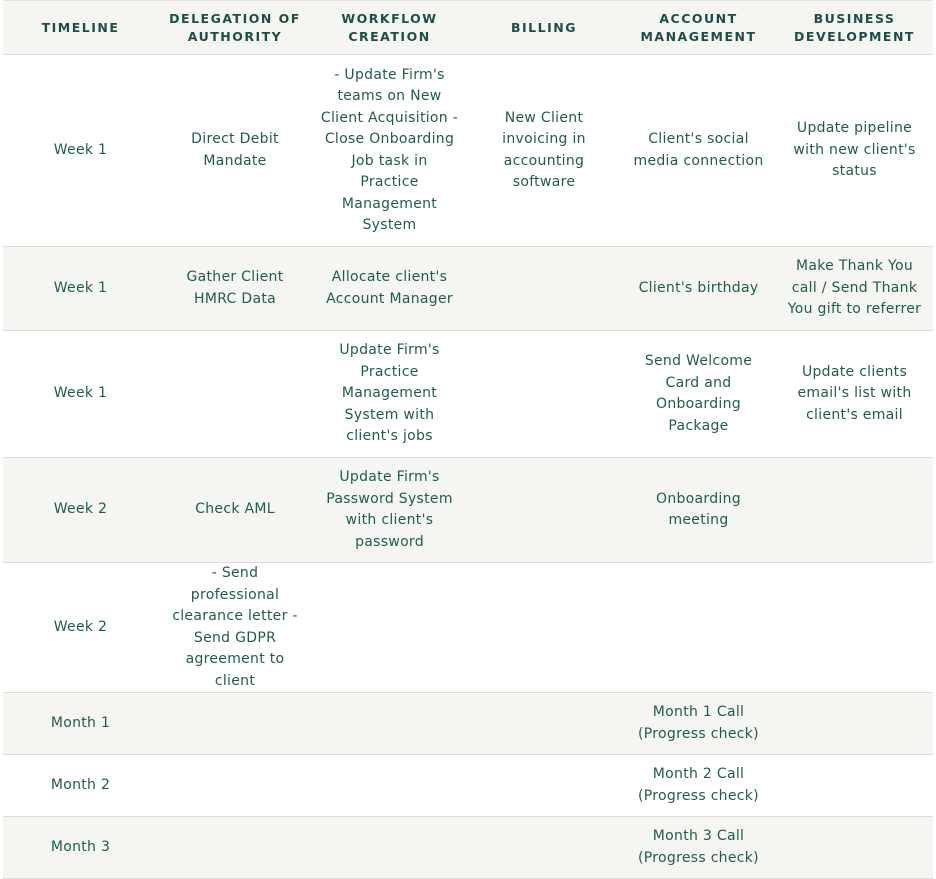  What do you see at coordinates (80, 28) in the screenshot?
I see `header-timeline: TIMELINE` at bounding box center [80, 28].